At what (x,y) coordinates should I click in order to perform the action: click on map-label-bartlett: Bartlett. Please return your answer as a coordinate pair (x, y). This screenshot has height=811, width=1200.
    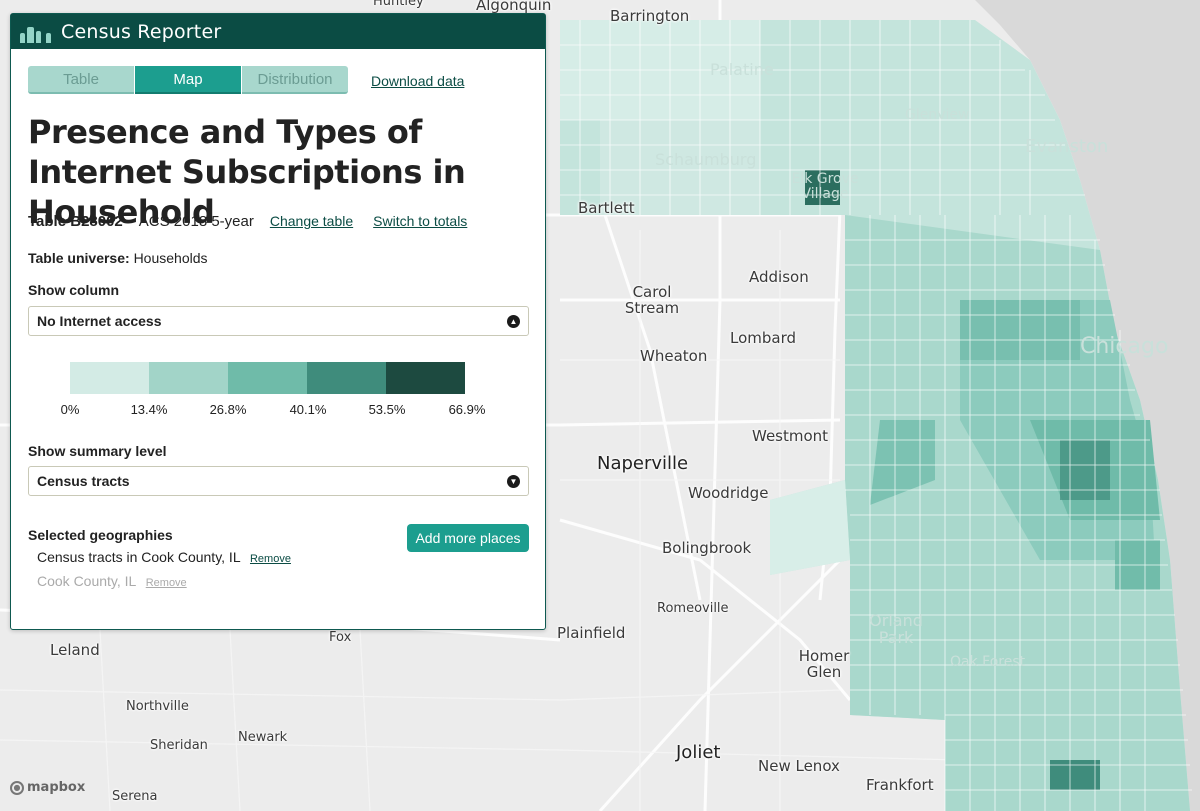
    Looking at the image, I should click on (606, 208).